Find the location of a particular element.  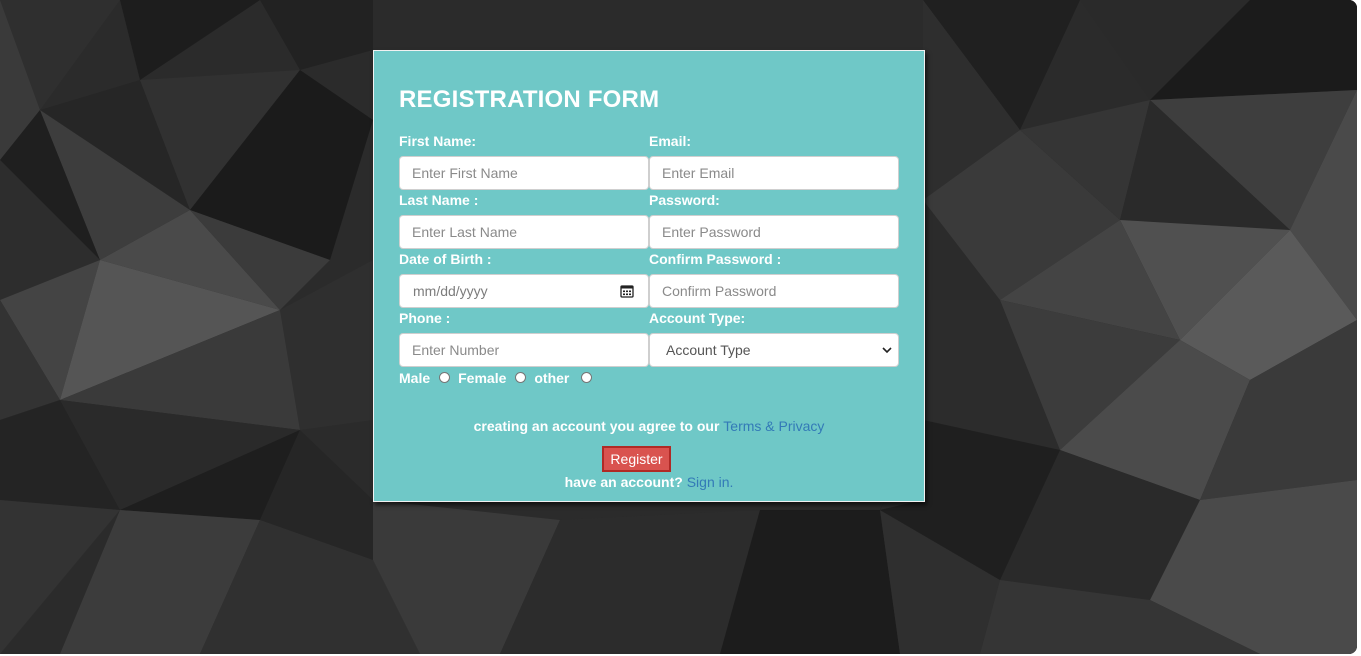

dob-label: Date of Birth : is located at coordinates (445, 259).